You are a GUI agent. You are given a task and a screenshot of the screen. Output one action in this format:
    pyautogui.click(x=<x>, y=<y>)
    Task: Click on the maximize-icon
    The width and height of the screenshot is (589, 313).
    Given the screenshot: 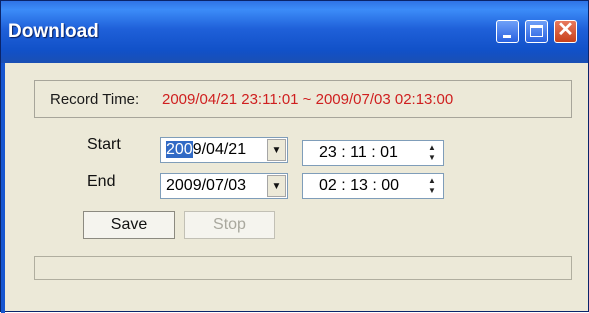 What is the action you would take?
    pyautogui.click(x=536, y=31)
    